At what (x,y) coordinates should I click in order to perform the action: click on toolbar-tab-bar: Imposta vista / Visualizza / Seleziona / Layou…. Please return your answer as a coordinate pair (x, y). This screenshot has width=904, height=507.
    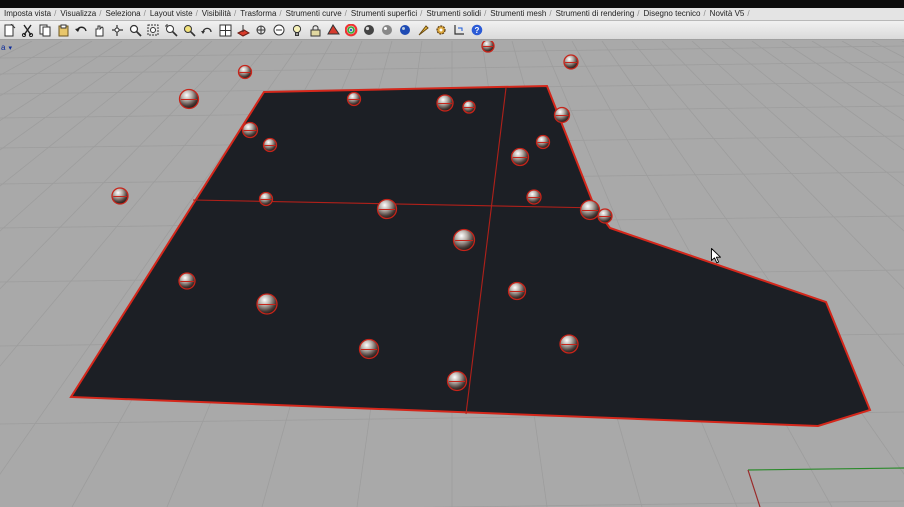
    Looking at the image, I should click on (452, 14).